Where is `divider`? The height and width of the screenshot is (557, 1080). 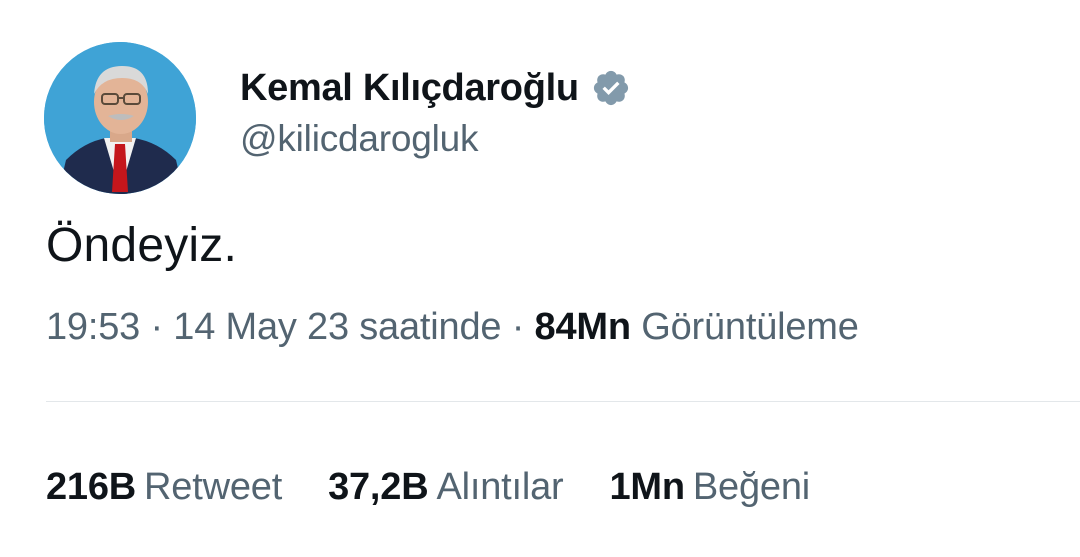
divider is located at coordinates (563, 401).